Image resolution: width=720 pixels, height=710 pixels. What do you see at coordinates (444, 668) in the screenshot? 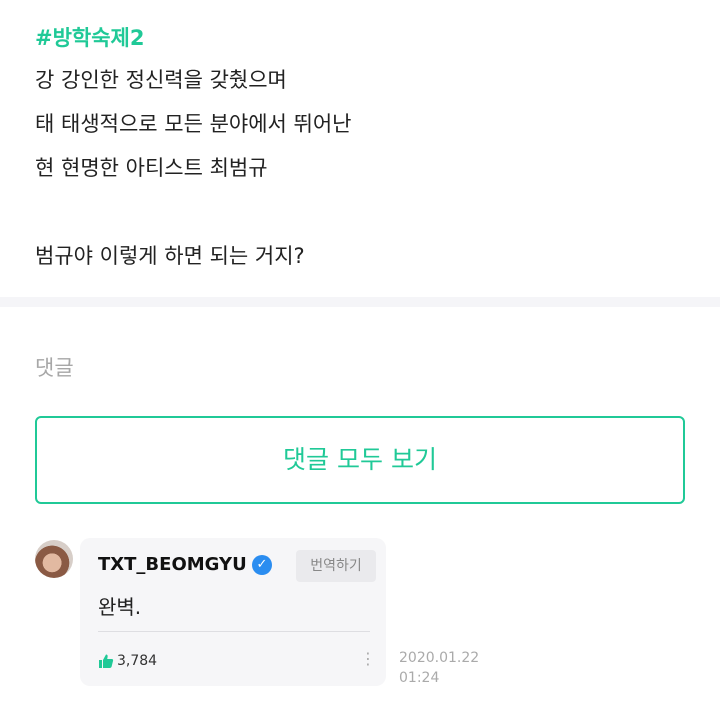
I see `comment-timestamp: 2020.01.22 01:24` at bounding box center [444, 668].